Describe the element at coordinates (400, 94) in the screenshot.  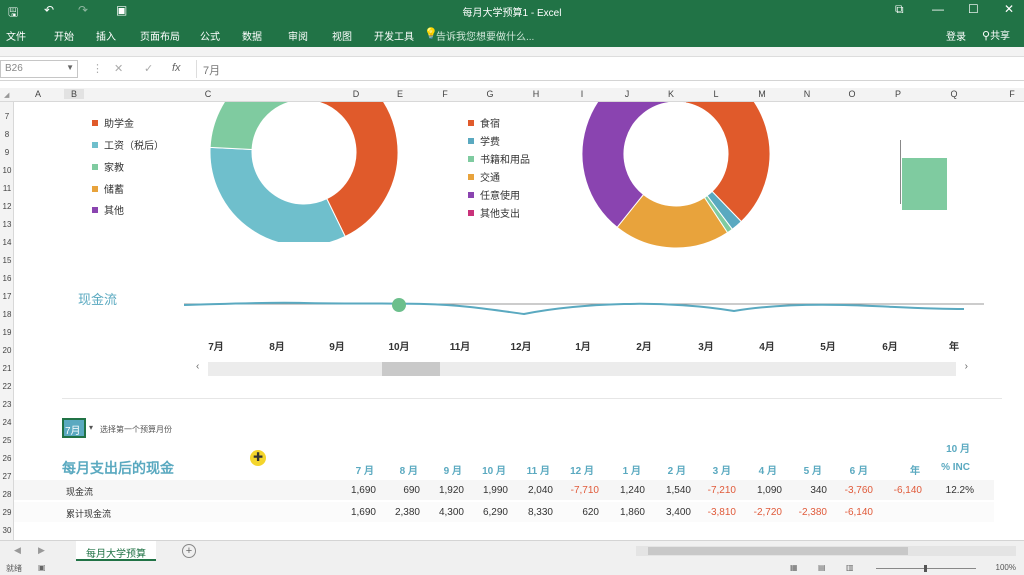
I see `col-header-e: E` at that location.